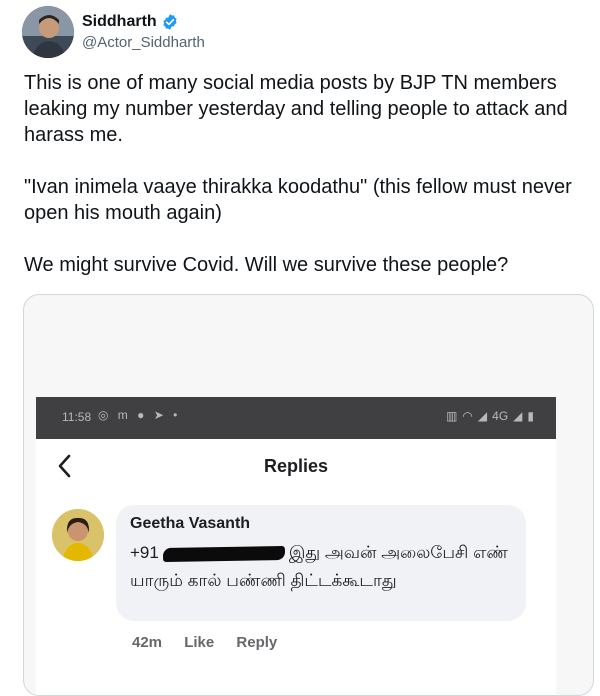  Describe the element at coordinates (77, 417) in the screenshot. I see `status-time: 11:58` at that location.